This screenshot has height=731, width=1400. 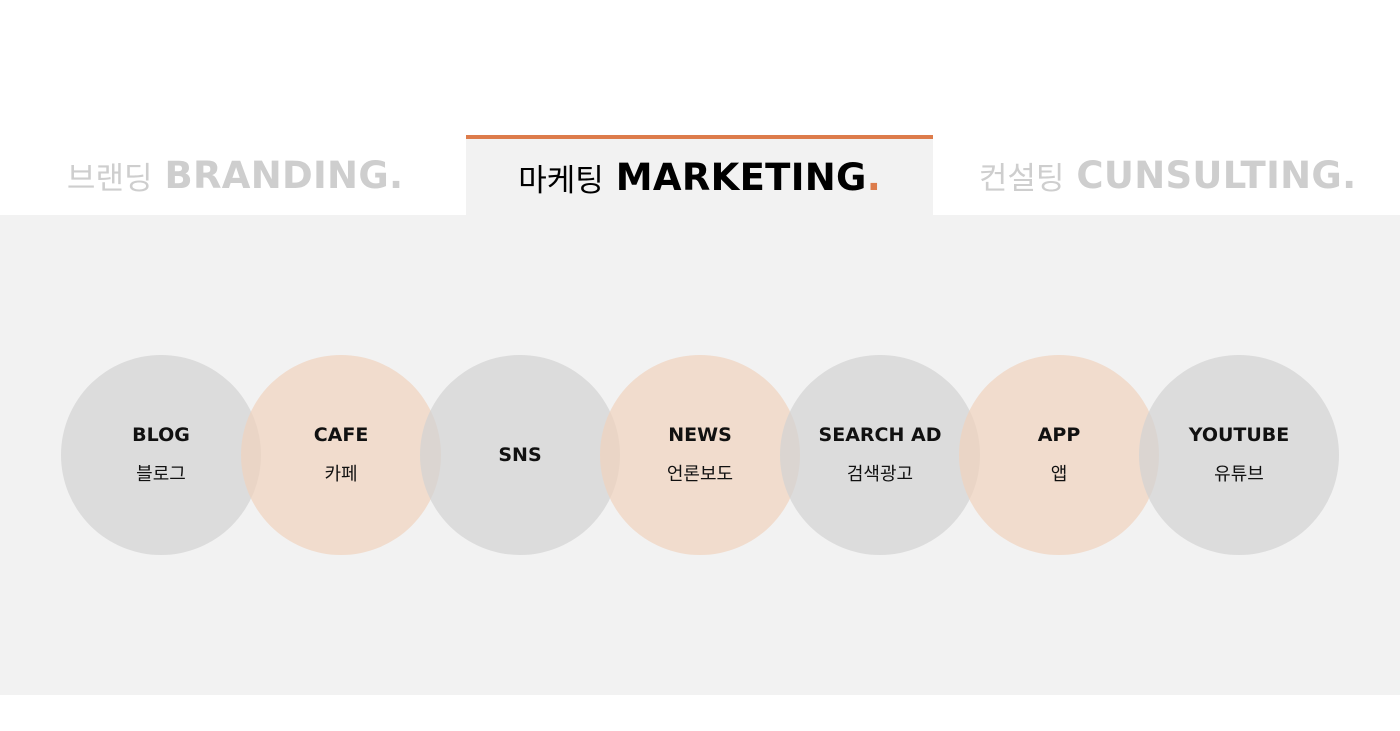 What do you see at coordinates (341, 435) in the screenshot?
I see `service-label-english: CAFE` at bounding box center [341, 435].